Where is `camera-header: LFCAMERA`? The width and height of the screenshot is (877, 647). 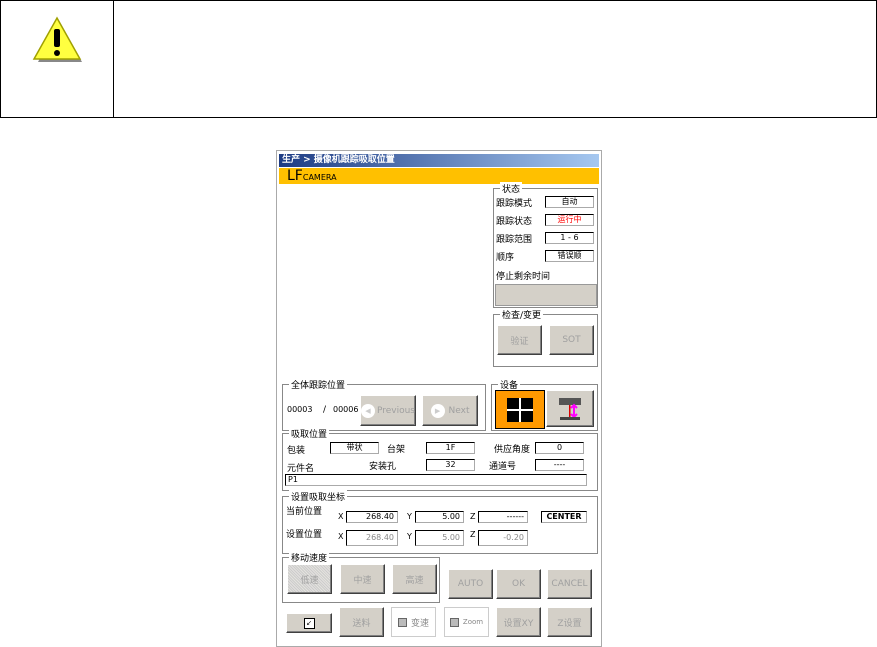
camera-header: LFCAMERA is located at coordinates (439, 176).